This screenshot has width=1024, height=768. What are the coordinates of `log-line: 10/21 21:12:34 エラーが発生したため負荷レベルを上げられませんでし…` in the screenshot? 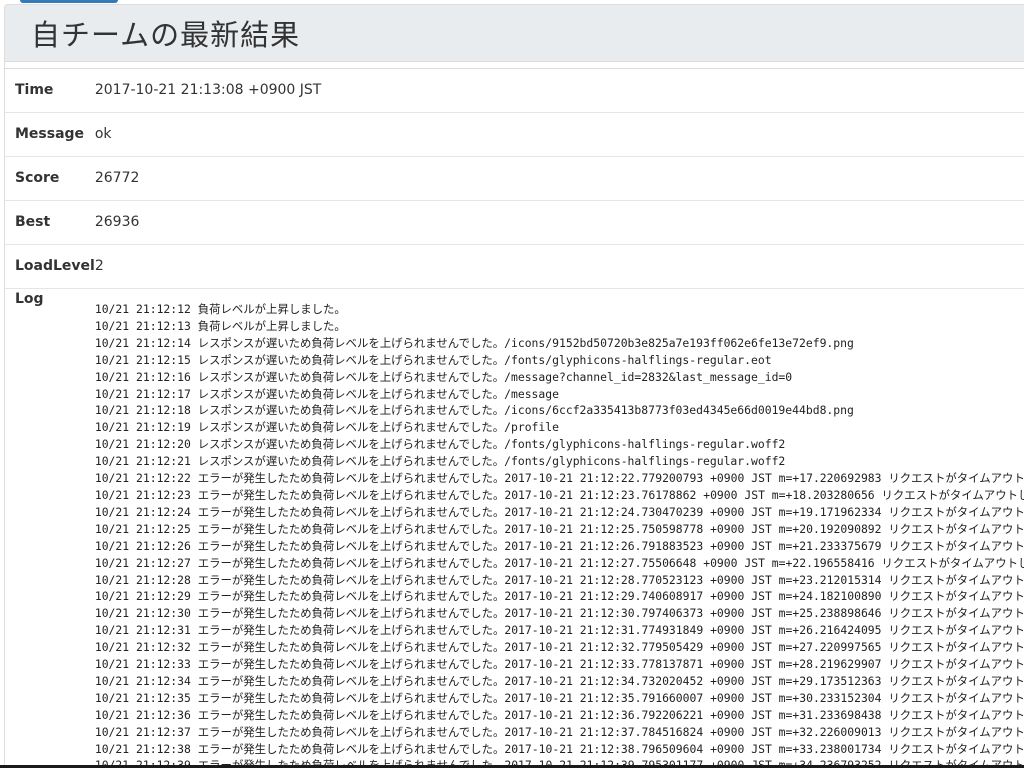 It's located at (559, 680).